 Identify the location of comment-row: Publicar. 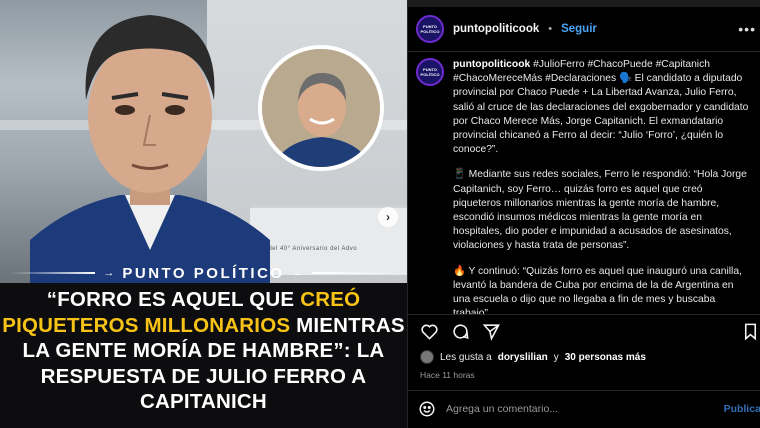
(589, 409).